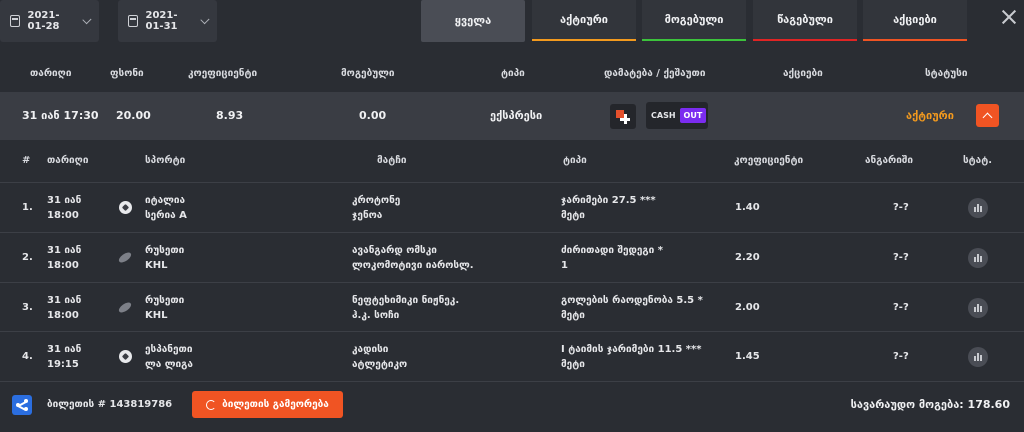 The height and width of the screenshot is (432, 1024). Describe the element at coordinates (631, 349) in the screenshot. I see `selection-market: I ტაიმის ჯარიმები 11.5 ***` at that location.